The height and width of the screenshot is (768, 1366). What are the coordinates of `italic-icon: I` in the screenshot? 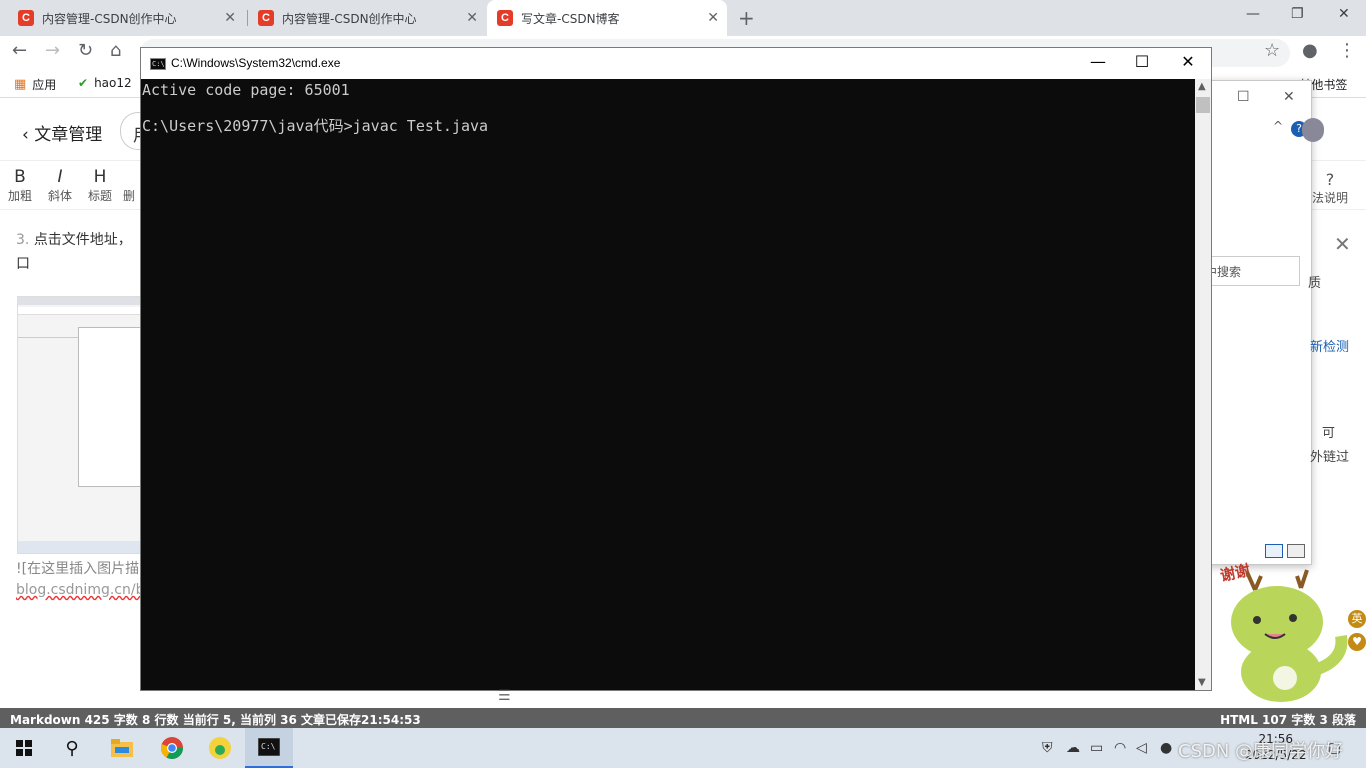 It's located at (60, 177).